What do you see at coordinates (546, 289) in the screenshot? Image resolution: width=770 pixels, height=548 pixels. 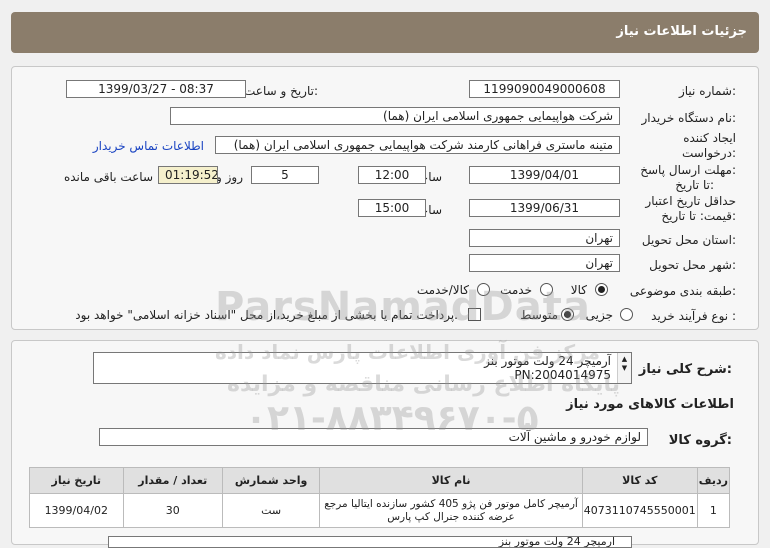 I see `category-radio-service` at bounding box center [546, 289].